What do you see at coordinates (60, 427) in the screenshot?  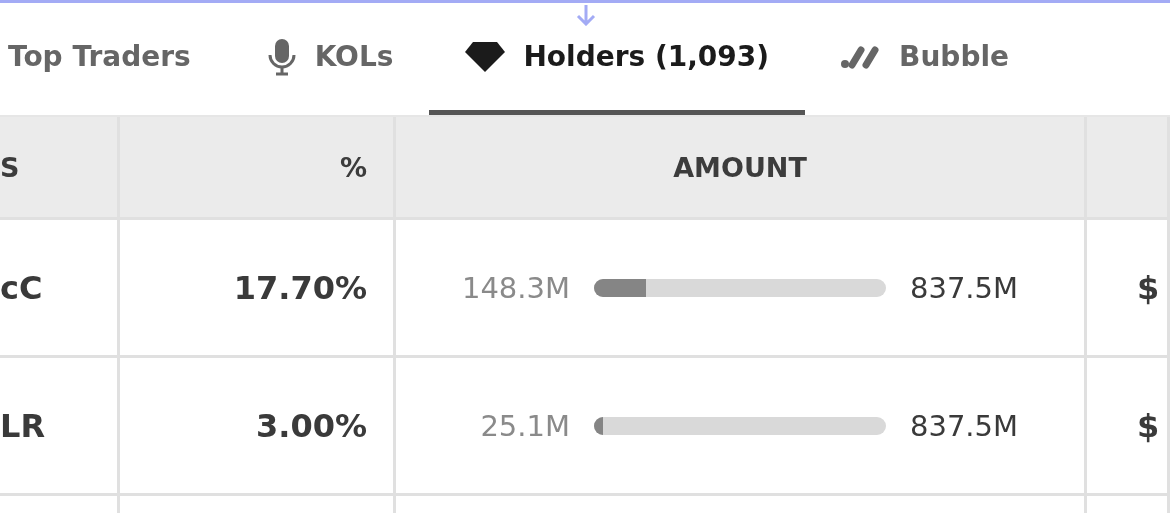 I see `table-cell: LR` at bounding box center [60, 427].